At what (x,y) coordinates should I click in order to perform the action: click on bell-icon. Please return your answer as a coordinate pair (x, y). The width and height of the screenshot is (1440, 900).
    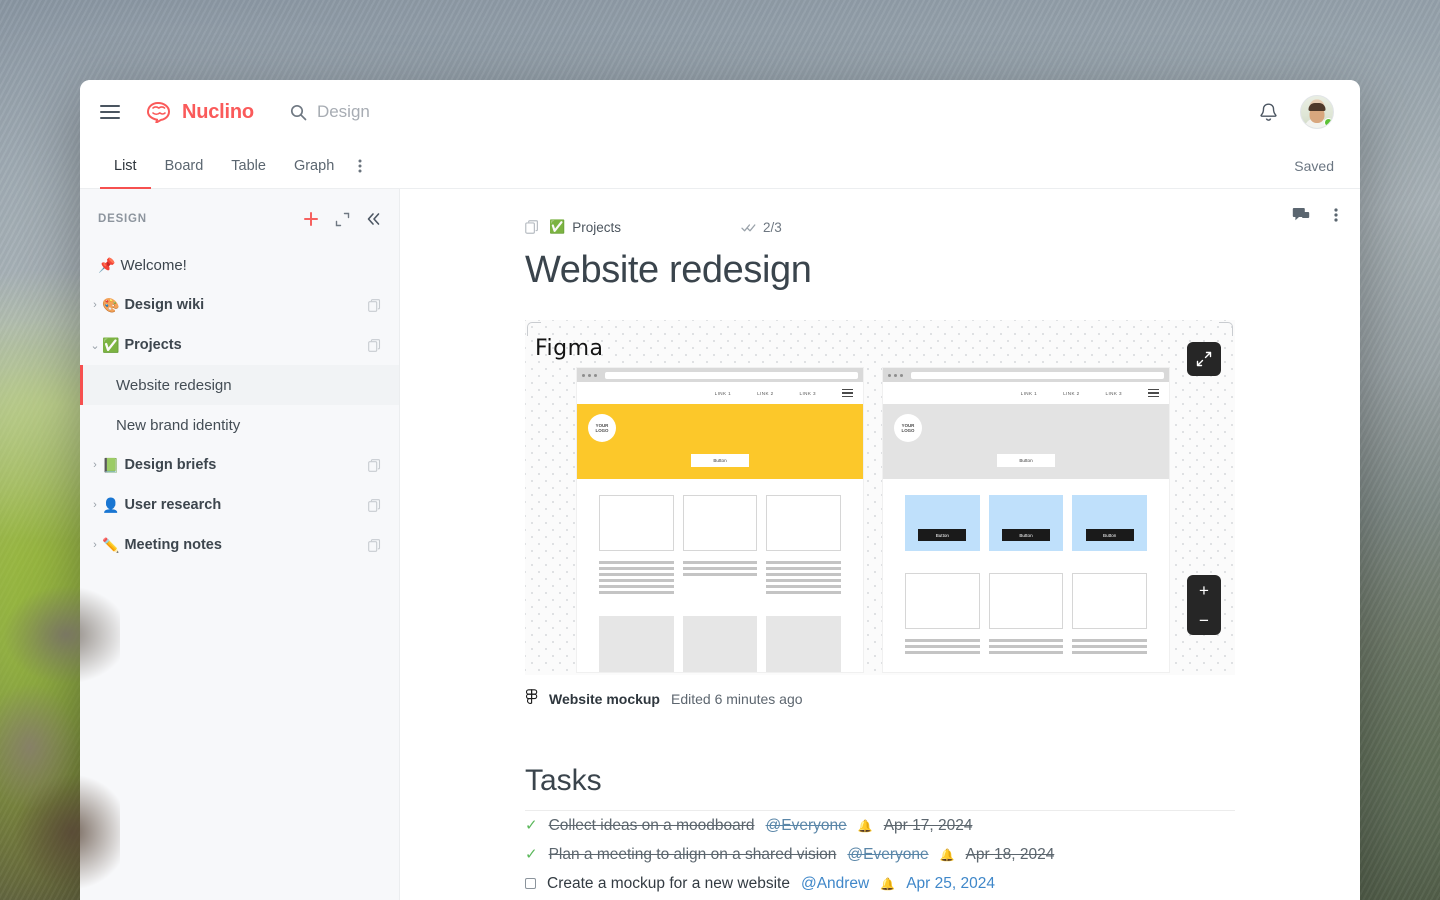
    Looking at the image, I should click on (1268, 112).